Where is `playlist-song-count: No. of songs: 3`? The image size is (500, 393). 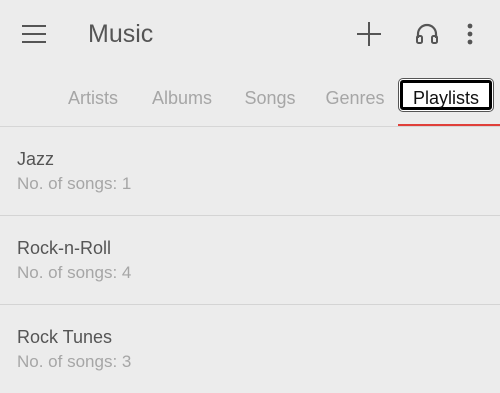 playlist-song-count: No. of songs: 3 is located at coordinates (74, 361).